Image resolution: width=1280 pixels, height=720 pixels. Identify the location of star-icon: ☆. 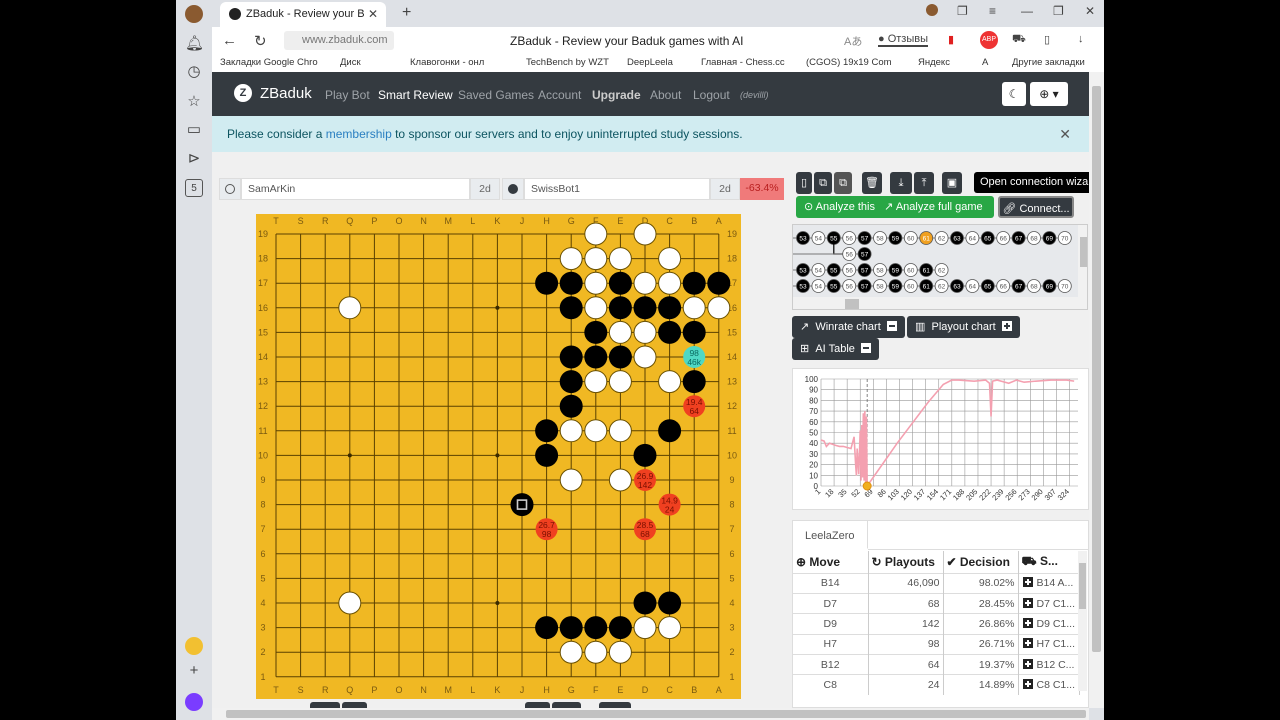
(194, 102).